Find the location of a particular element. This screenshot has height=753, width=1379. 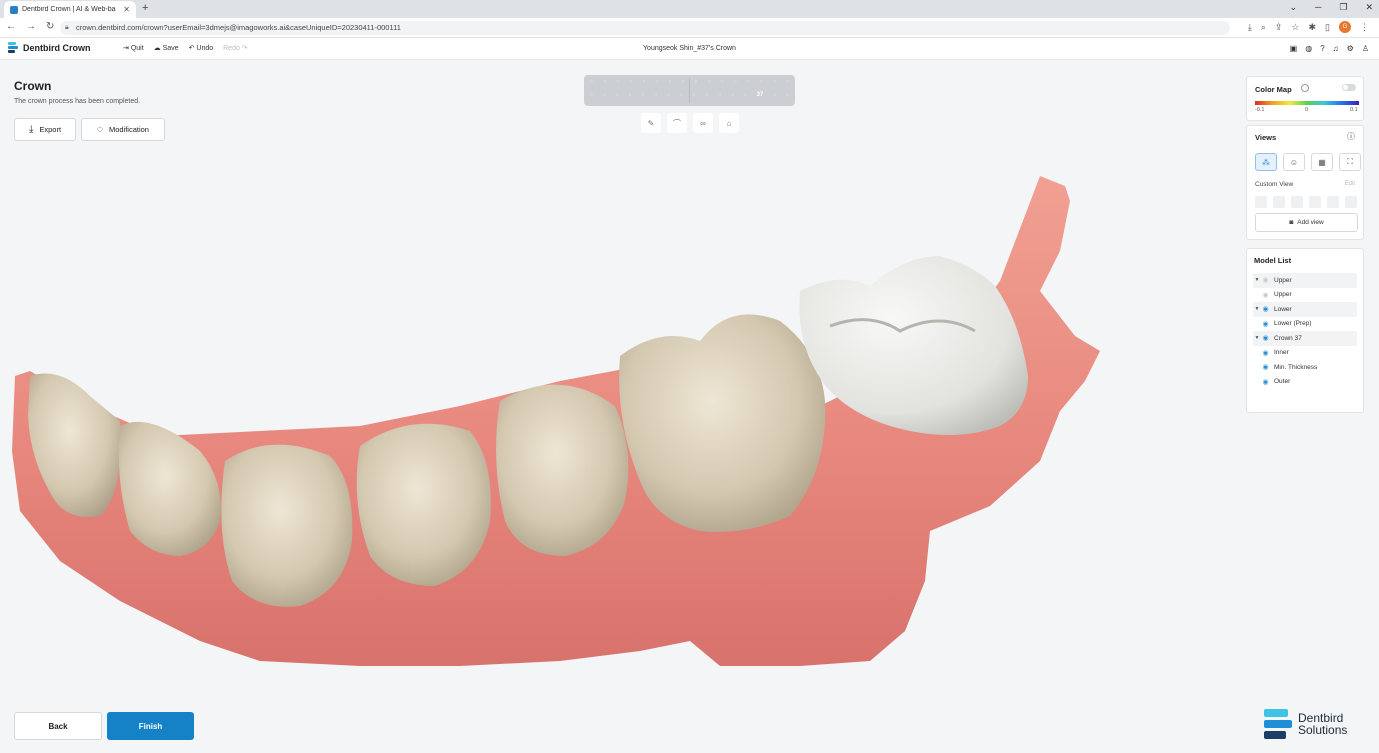

forward-arrow-icon: → is located at coordinates (31, 26).